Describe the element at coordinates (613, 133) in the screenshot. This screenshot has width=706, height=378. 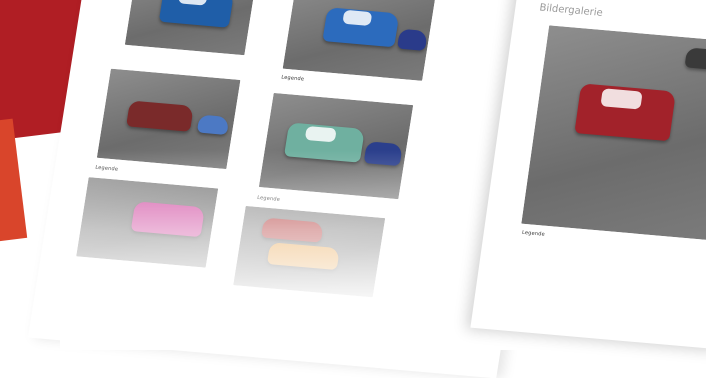
I see `photo-large-red-car` at that location.